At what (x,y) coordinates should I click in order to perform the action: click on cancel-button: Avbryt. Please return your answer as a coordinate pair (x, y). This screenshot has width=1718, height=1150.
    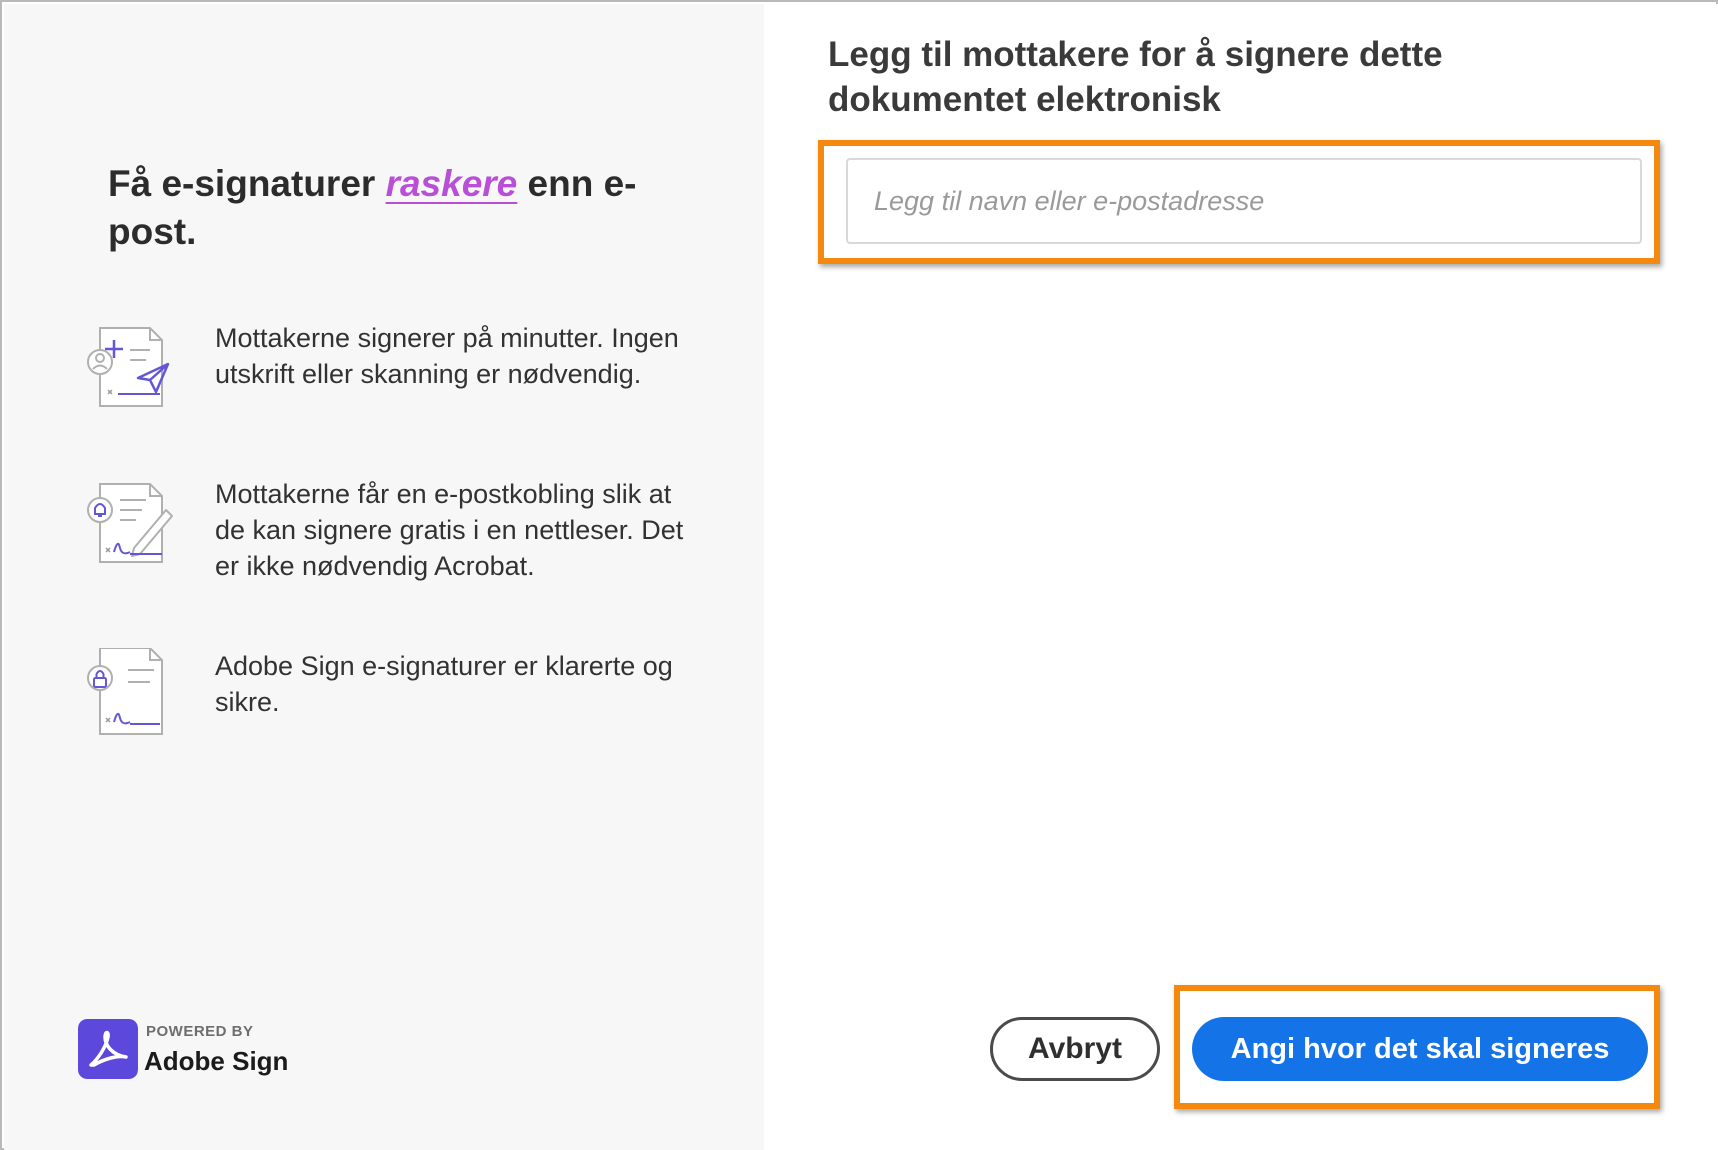
    Looking at the image, I should click on (1075, 1049).